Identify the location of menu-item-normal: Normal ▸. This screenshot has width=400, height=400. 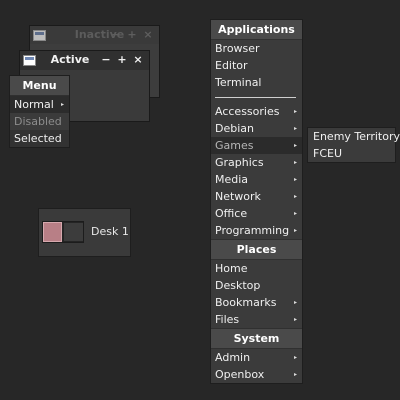
(39, 104).